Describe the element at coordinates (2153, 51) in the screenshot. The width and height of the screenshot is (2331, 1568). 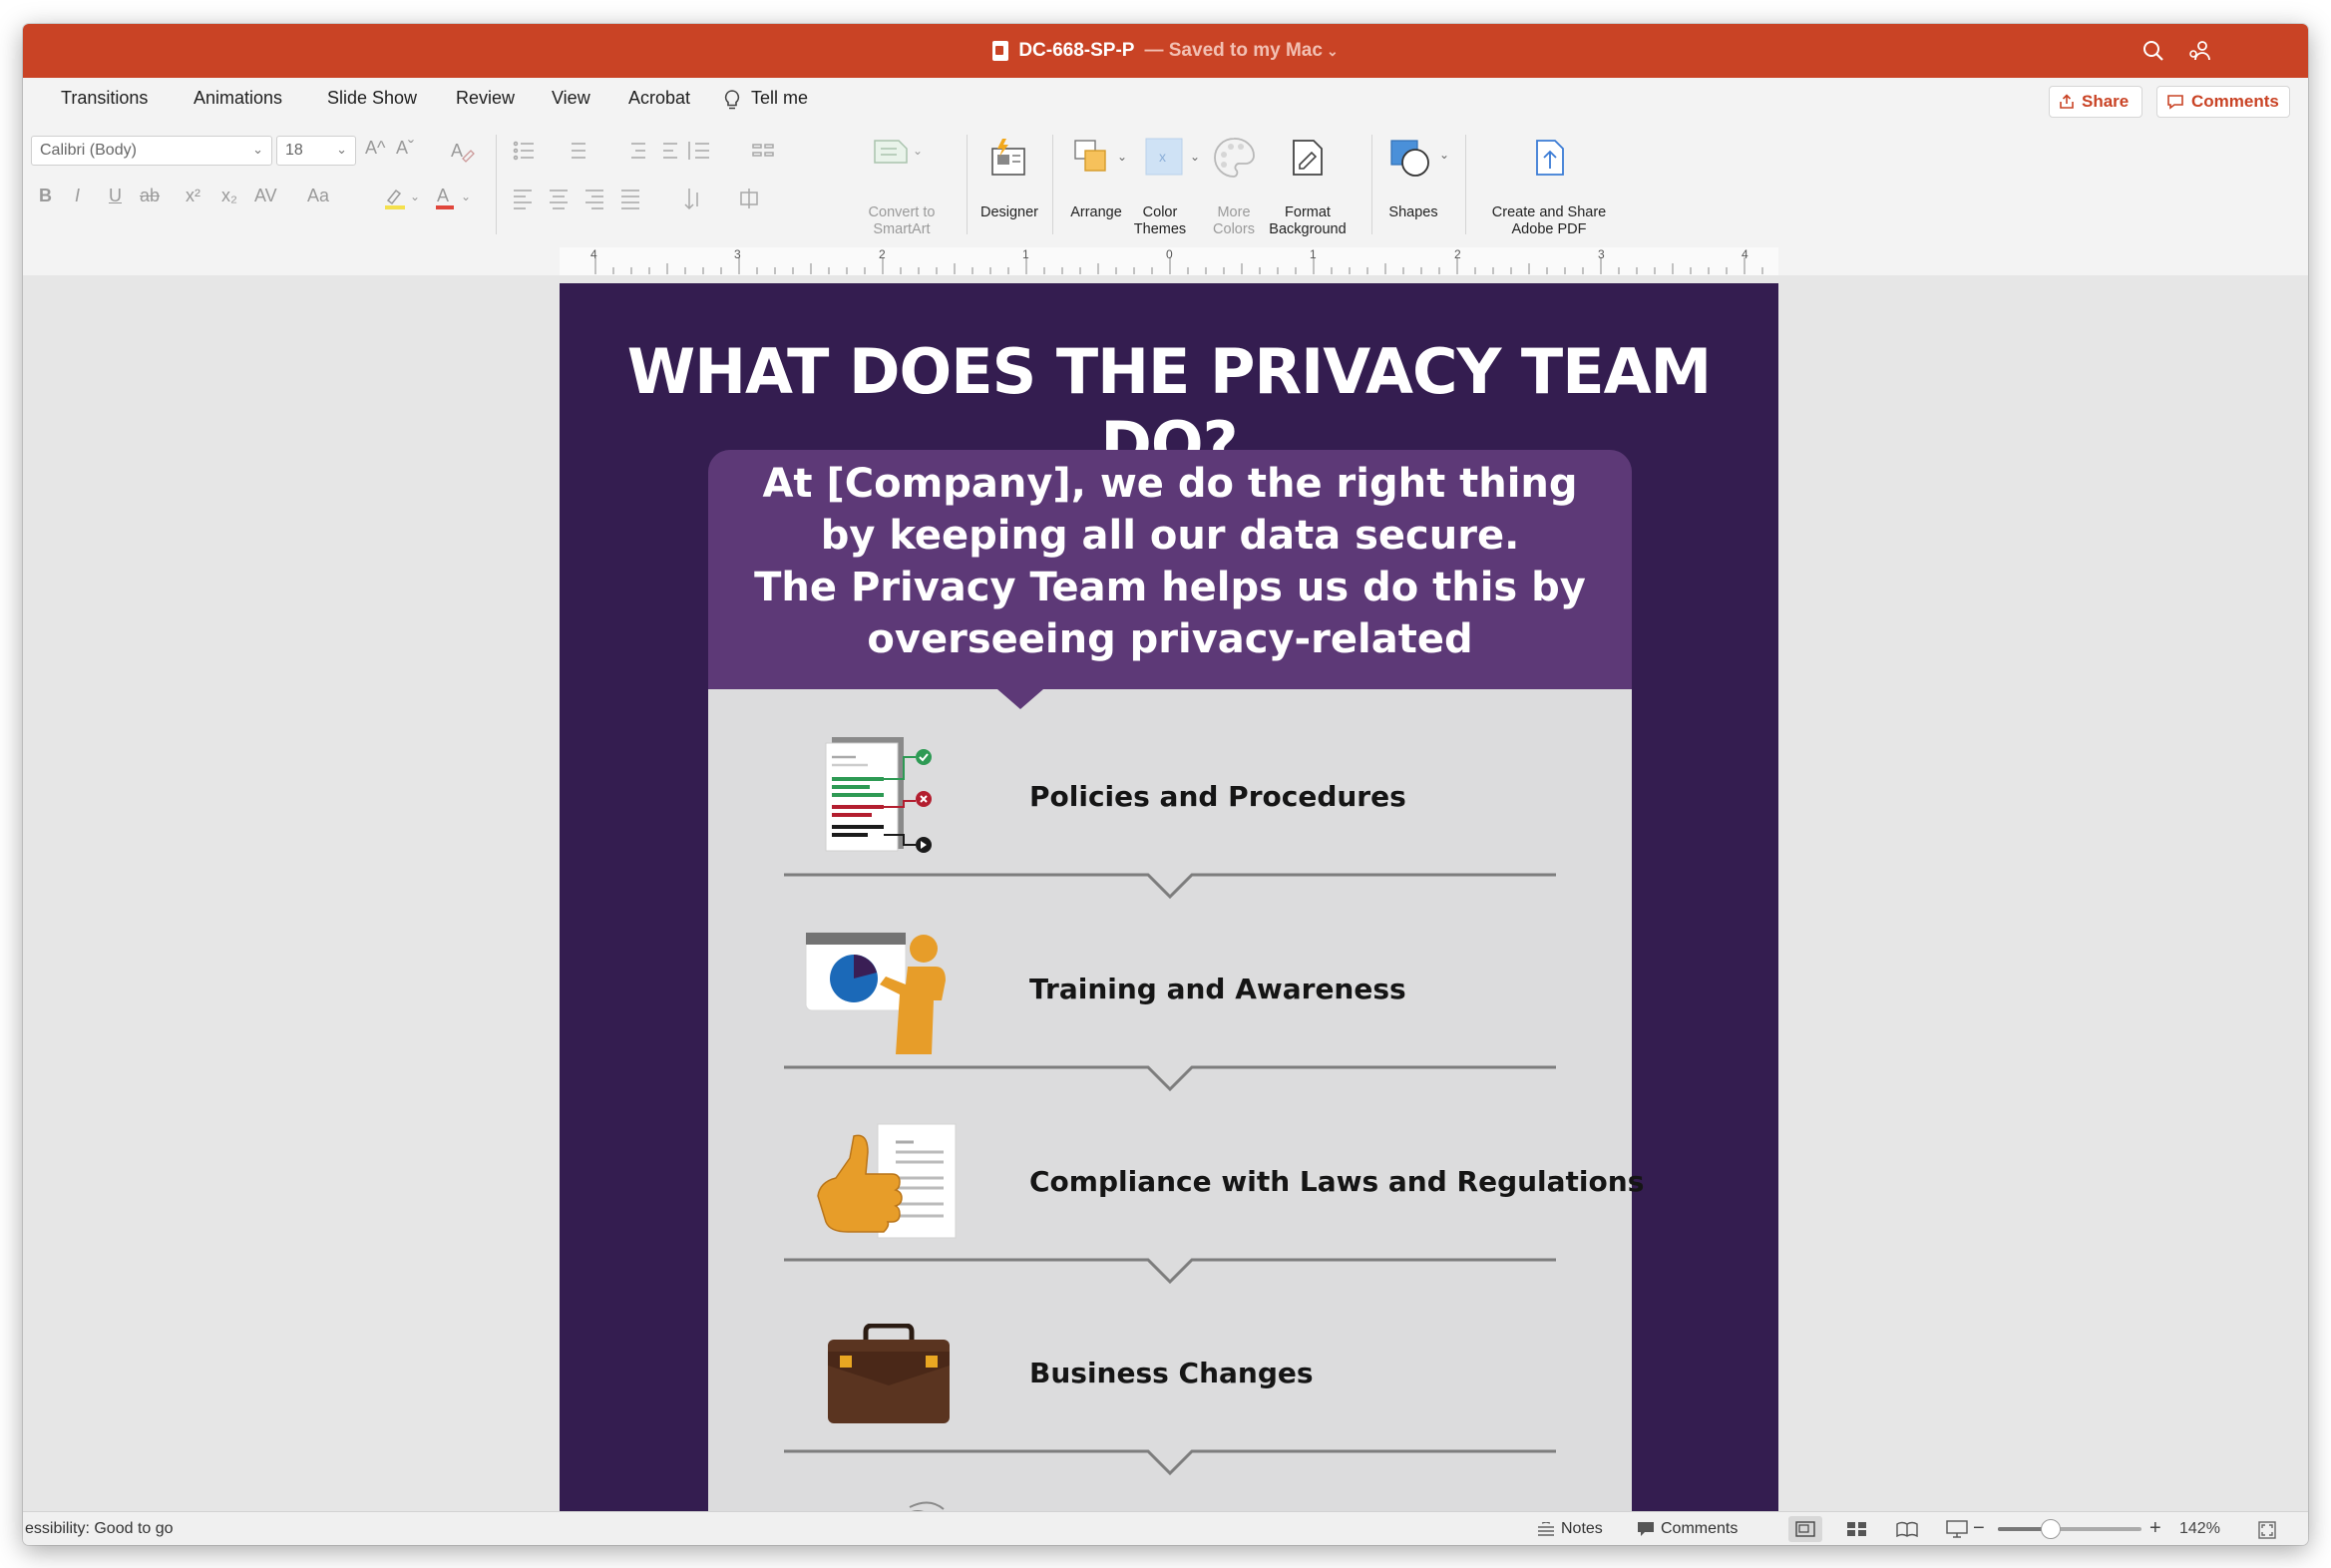
I see `search-icon` at that location.